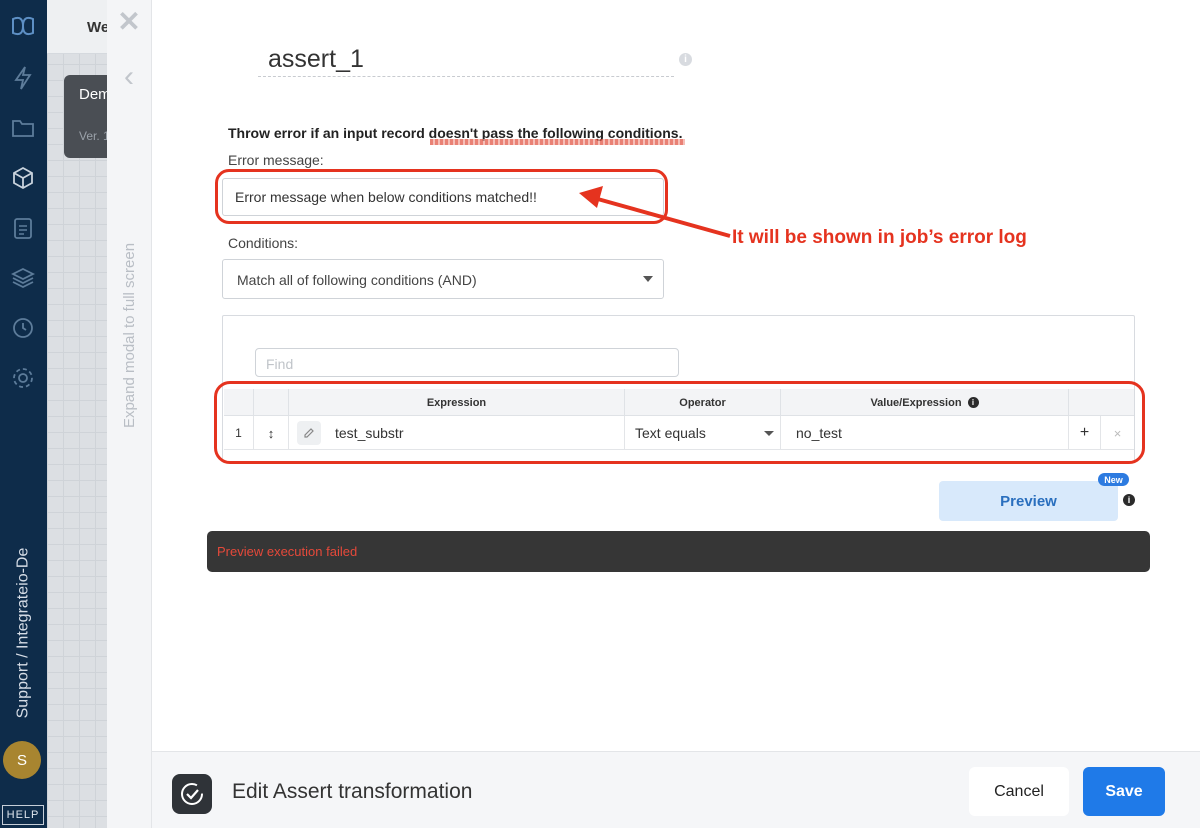 The image size is (1200, 828). Describe the element at coordinates (316, 59) in the screenshot. I see `component-name: assert_1` at that location.